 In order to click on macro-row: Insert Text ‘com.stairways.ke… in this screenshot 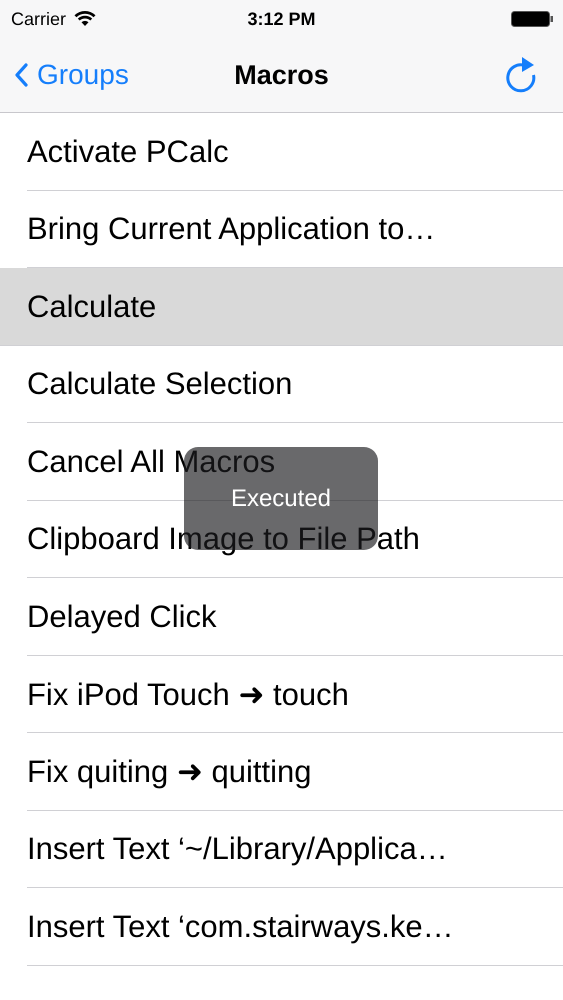, I will do `click(281, 927)`.